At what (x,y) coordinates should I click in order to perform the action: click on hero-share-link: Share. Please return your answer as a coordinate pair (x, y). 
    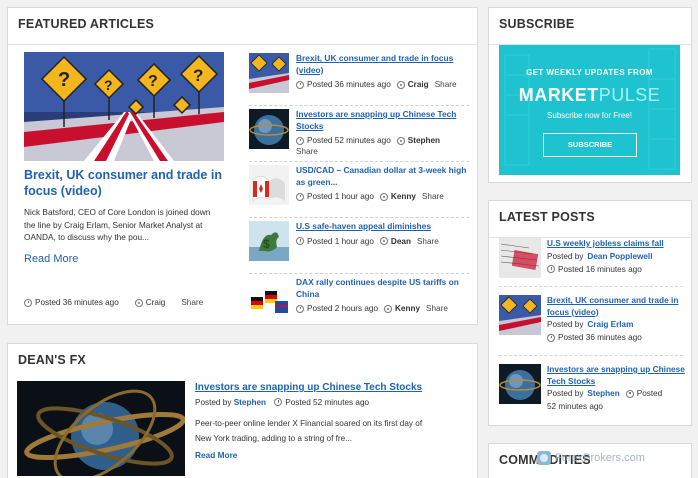
    Looking at the image, I should click on (192, 302).